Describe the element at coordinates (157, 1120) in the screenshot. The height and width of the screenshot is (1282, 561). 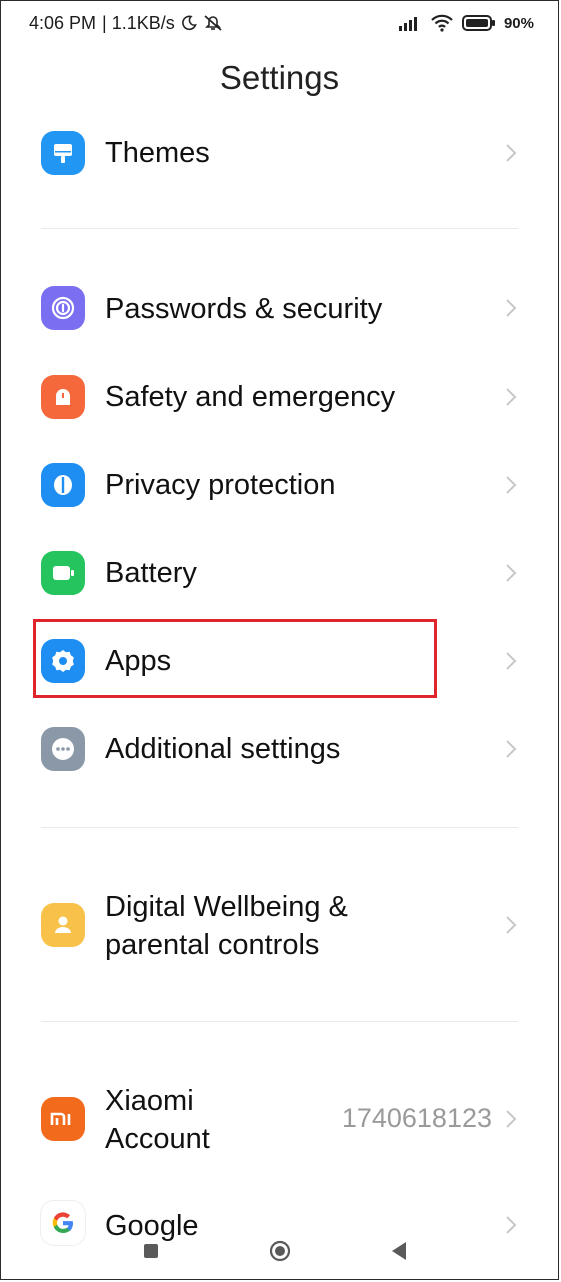
I see `settings-item-label: Xiaomi Account` at that location.